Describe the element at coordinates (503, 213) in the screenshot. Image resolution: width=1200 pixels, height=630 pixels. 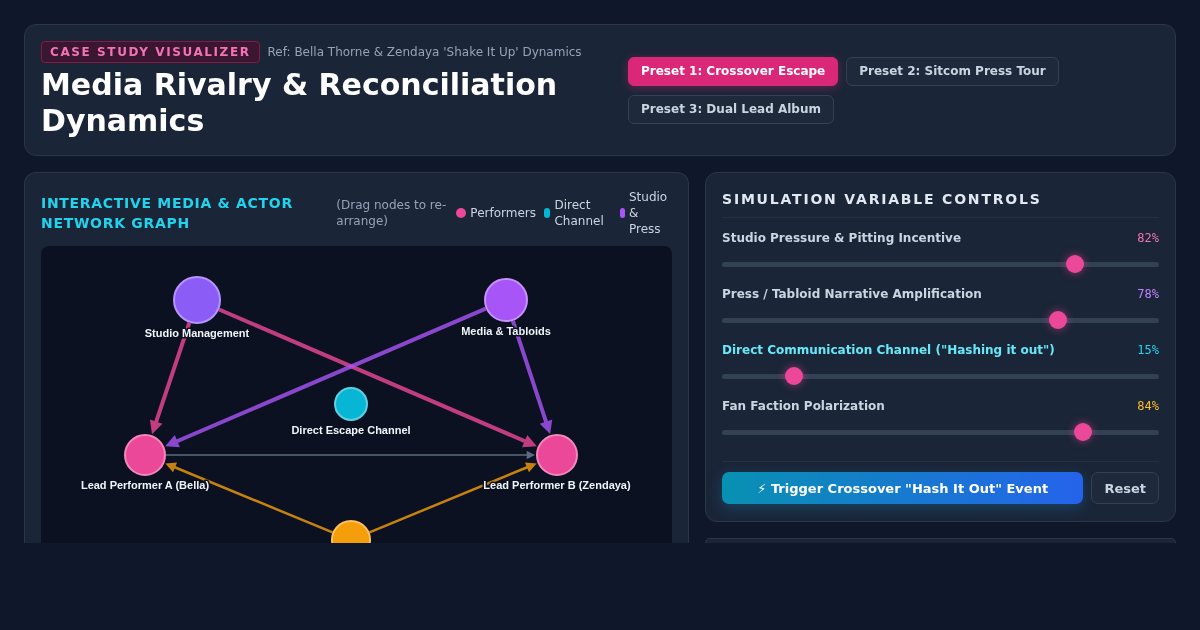
I see `legend-label: Performers` at that location.